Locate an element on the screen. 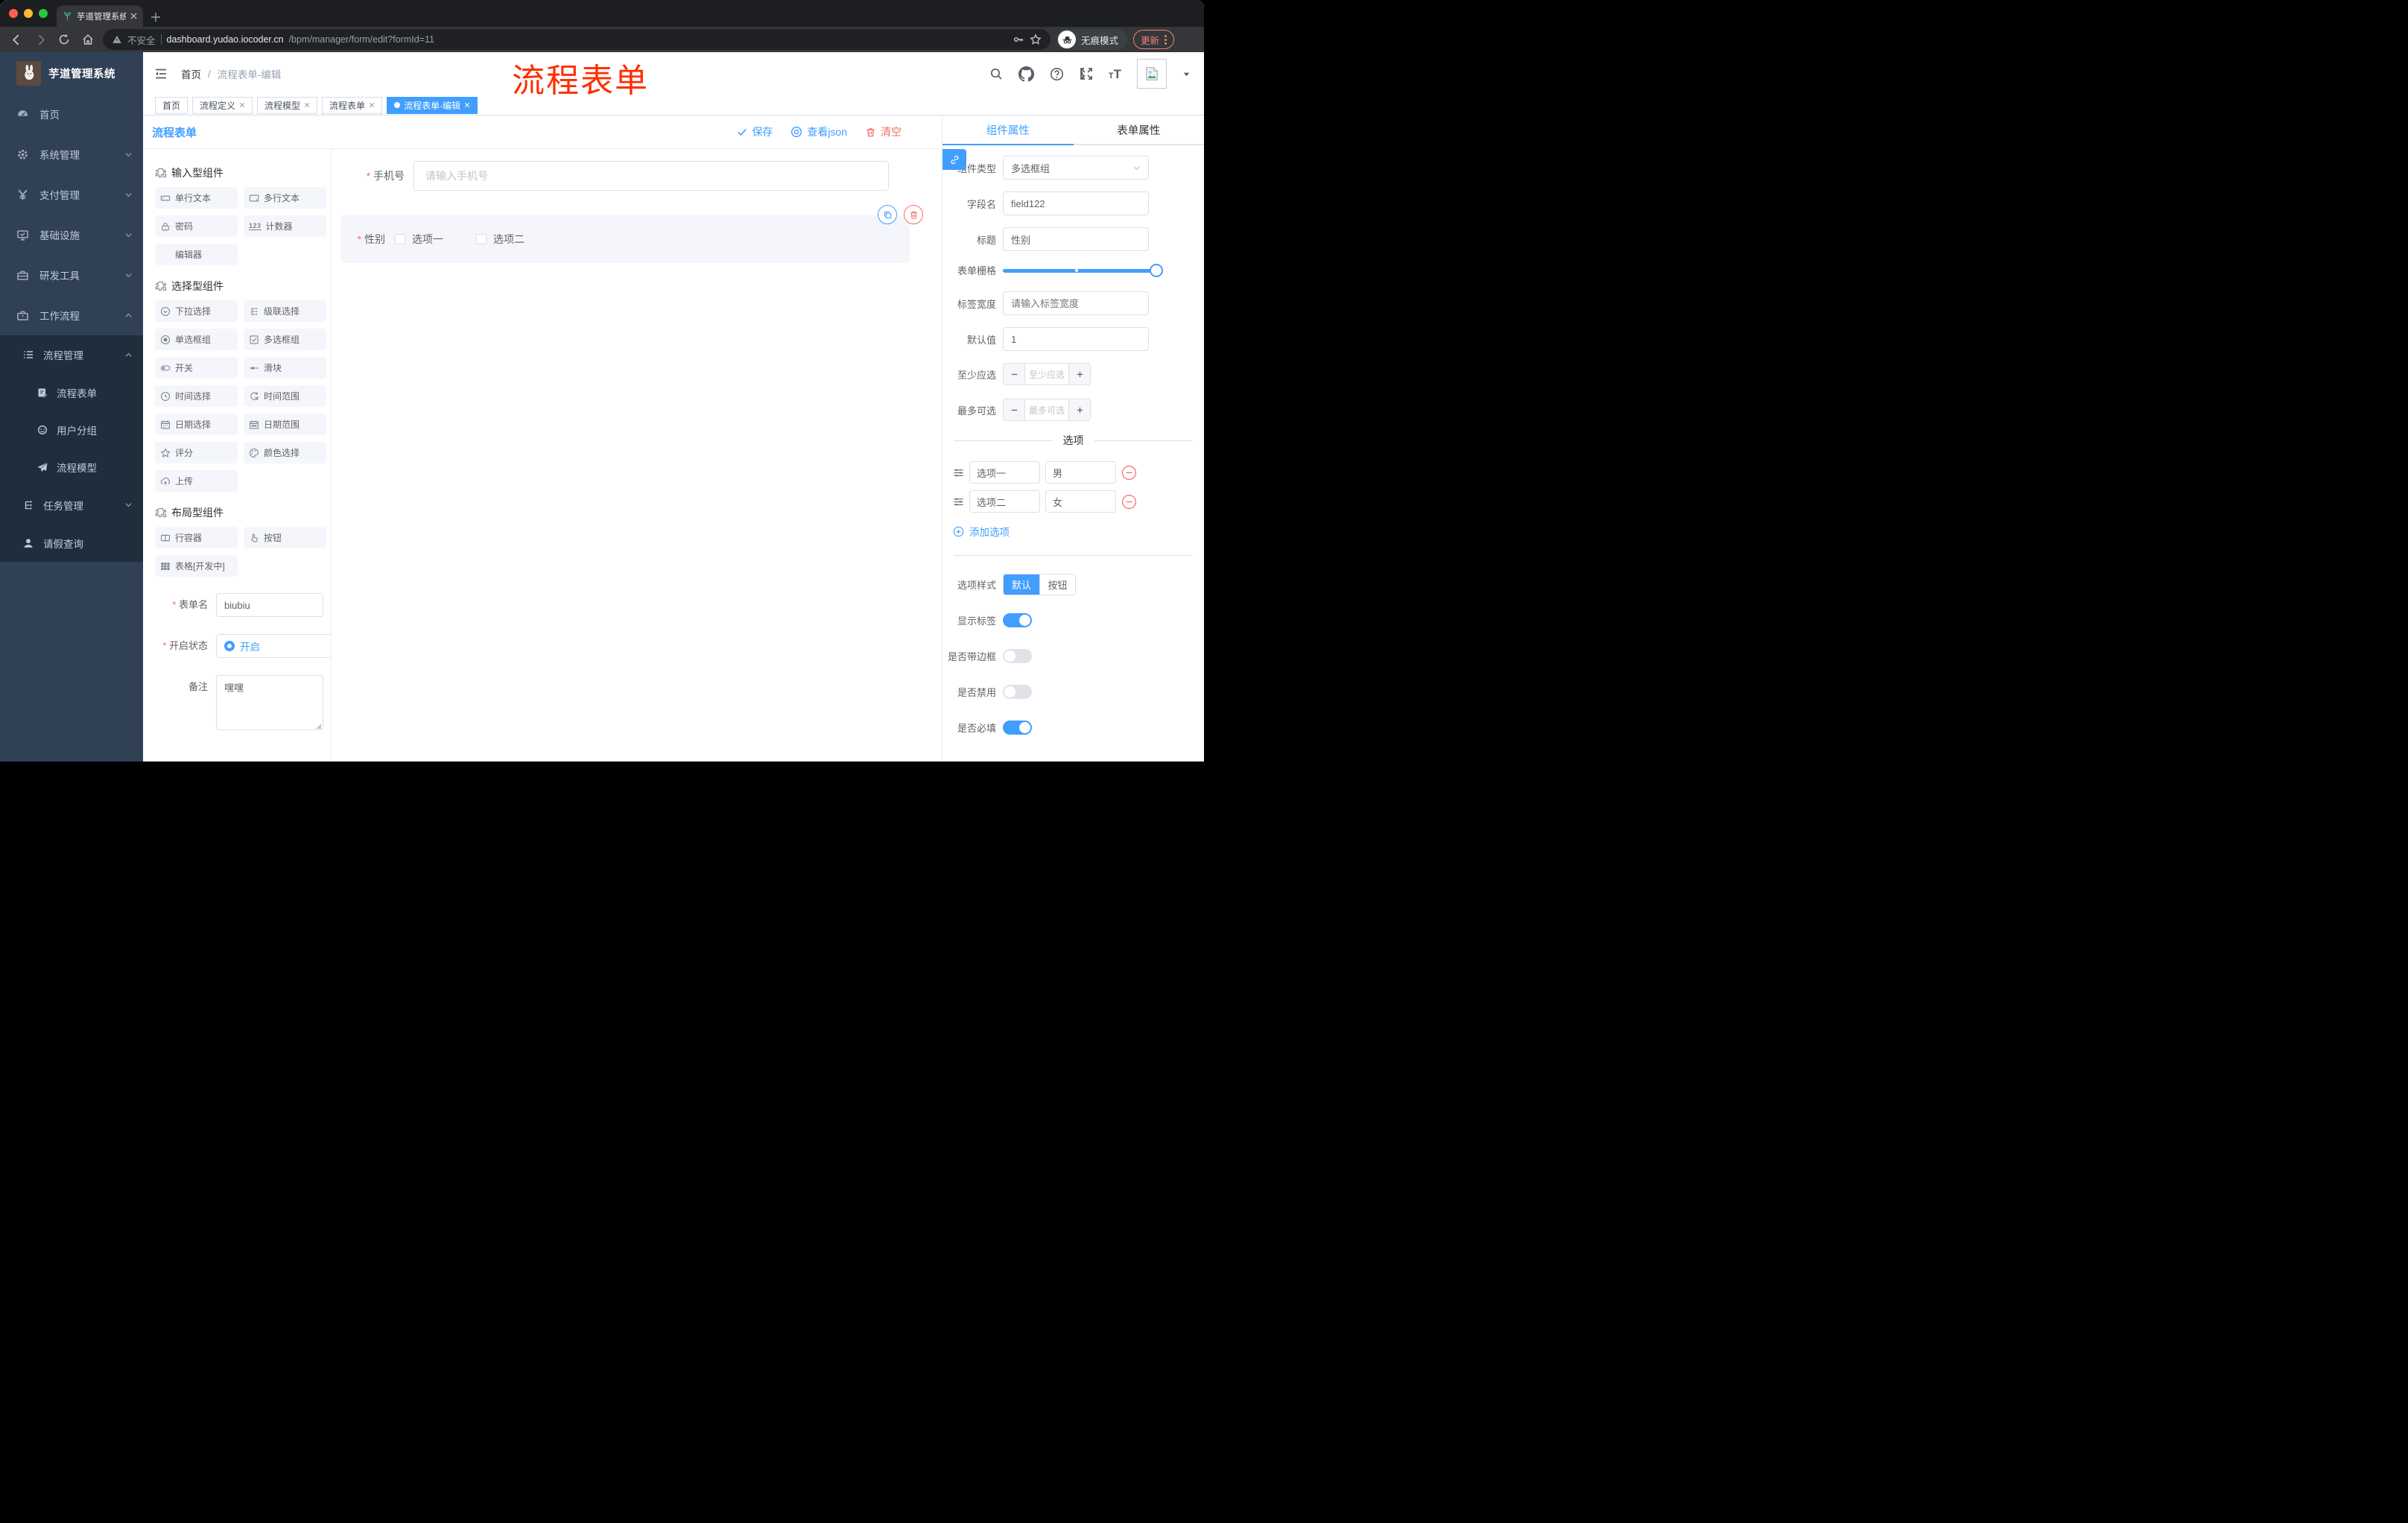  bookmark-star-icon is located at coordinates (1036, 40).